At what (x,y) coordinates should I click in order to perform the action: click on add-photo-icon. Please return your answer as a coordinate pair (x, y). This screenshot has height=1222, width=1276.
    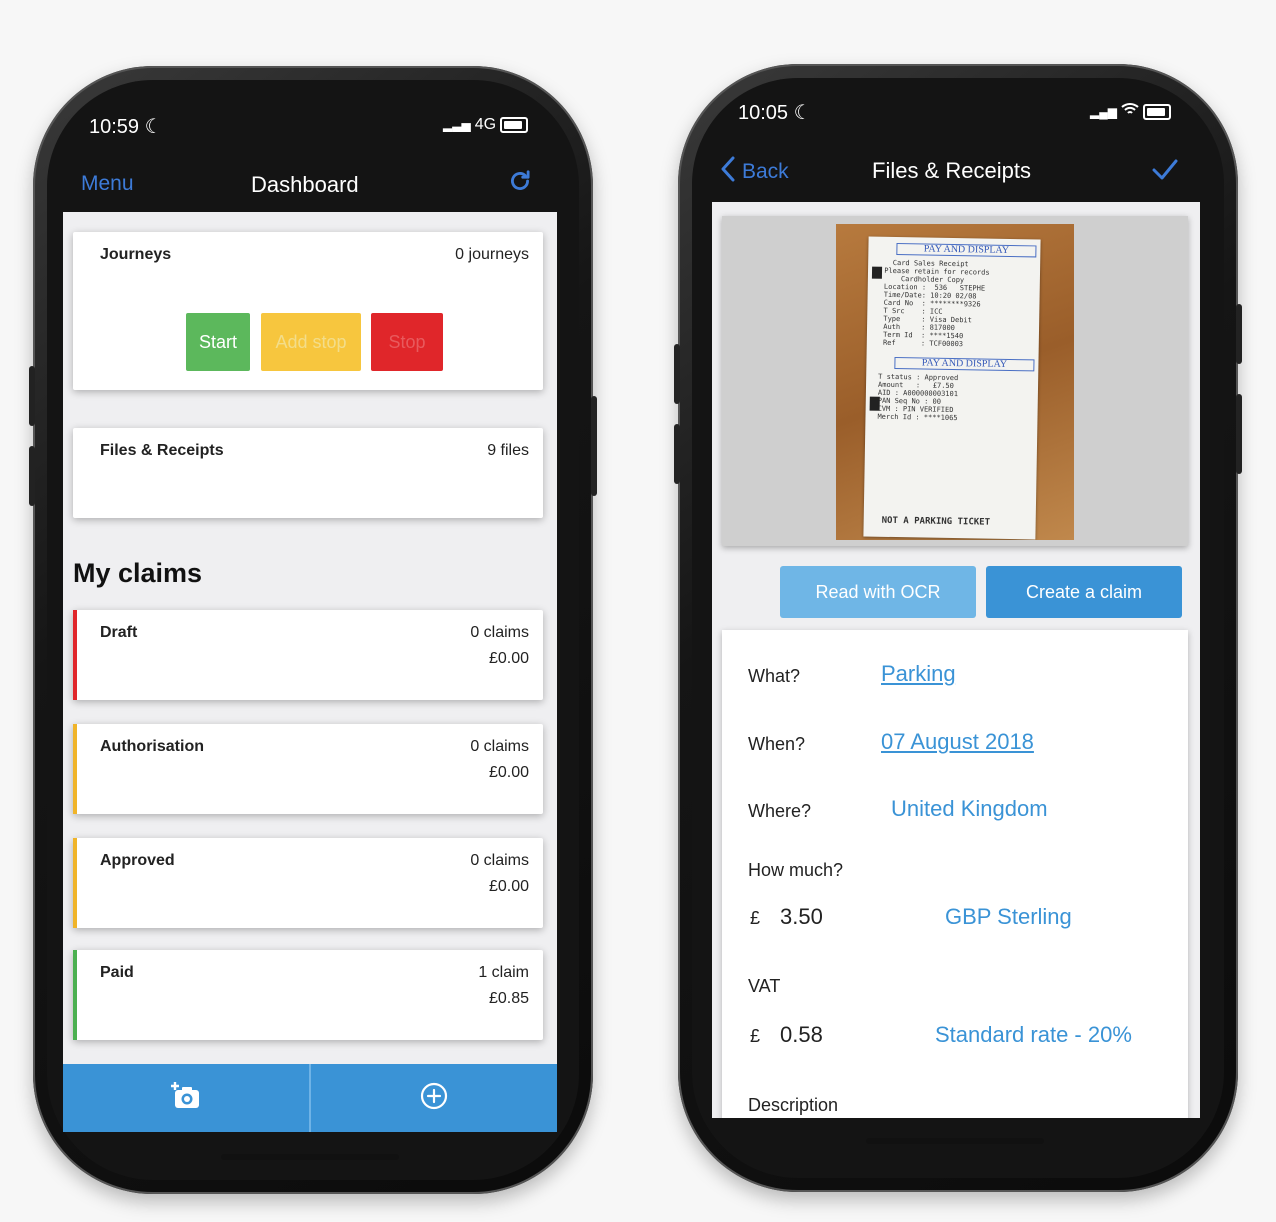
    Looking at the image, I should click on (186, 1098).